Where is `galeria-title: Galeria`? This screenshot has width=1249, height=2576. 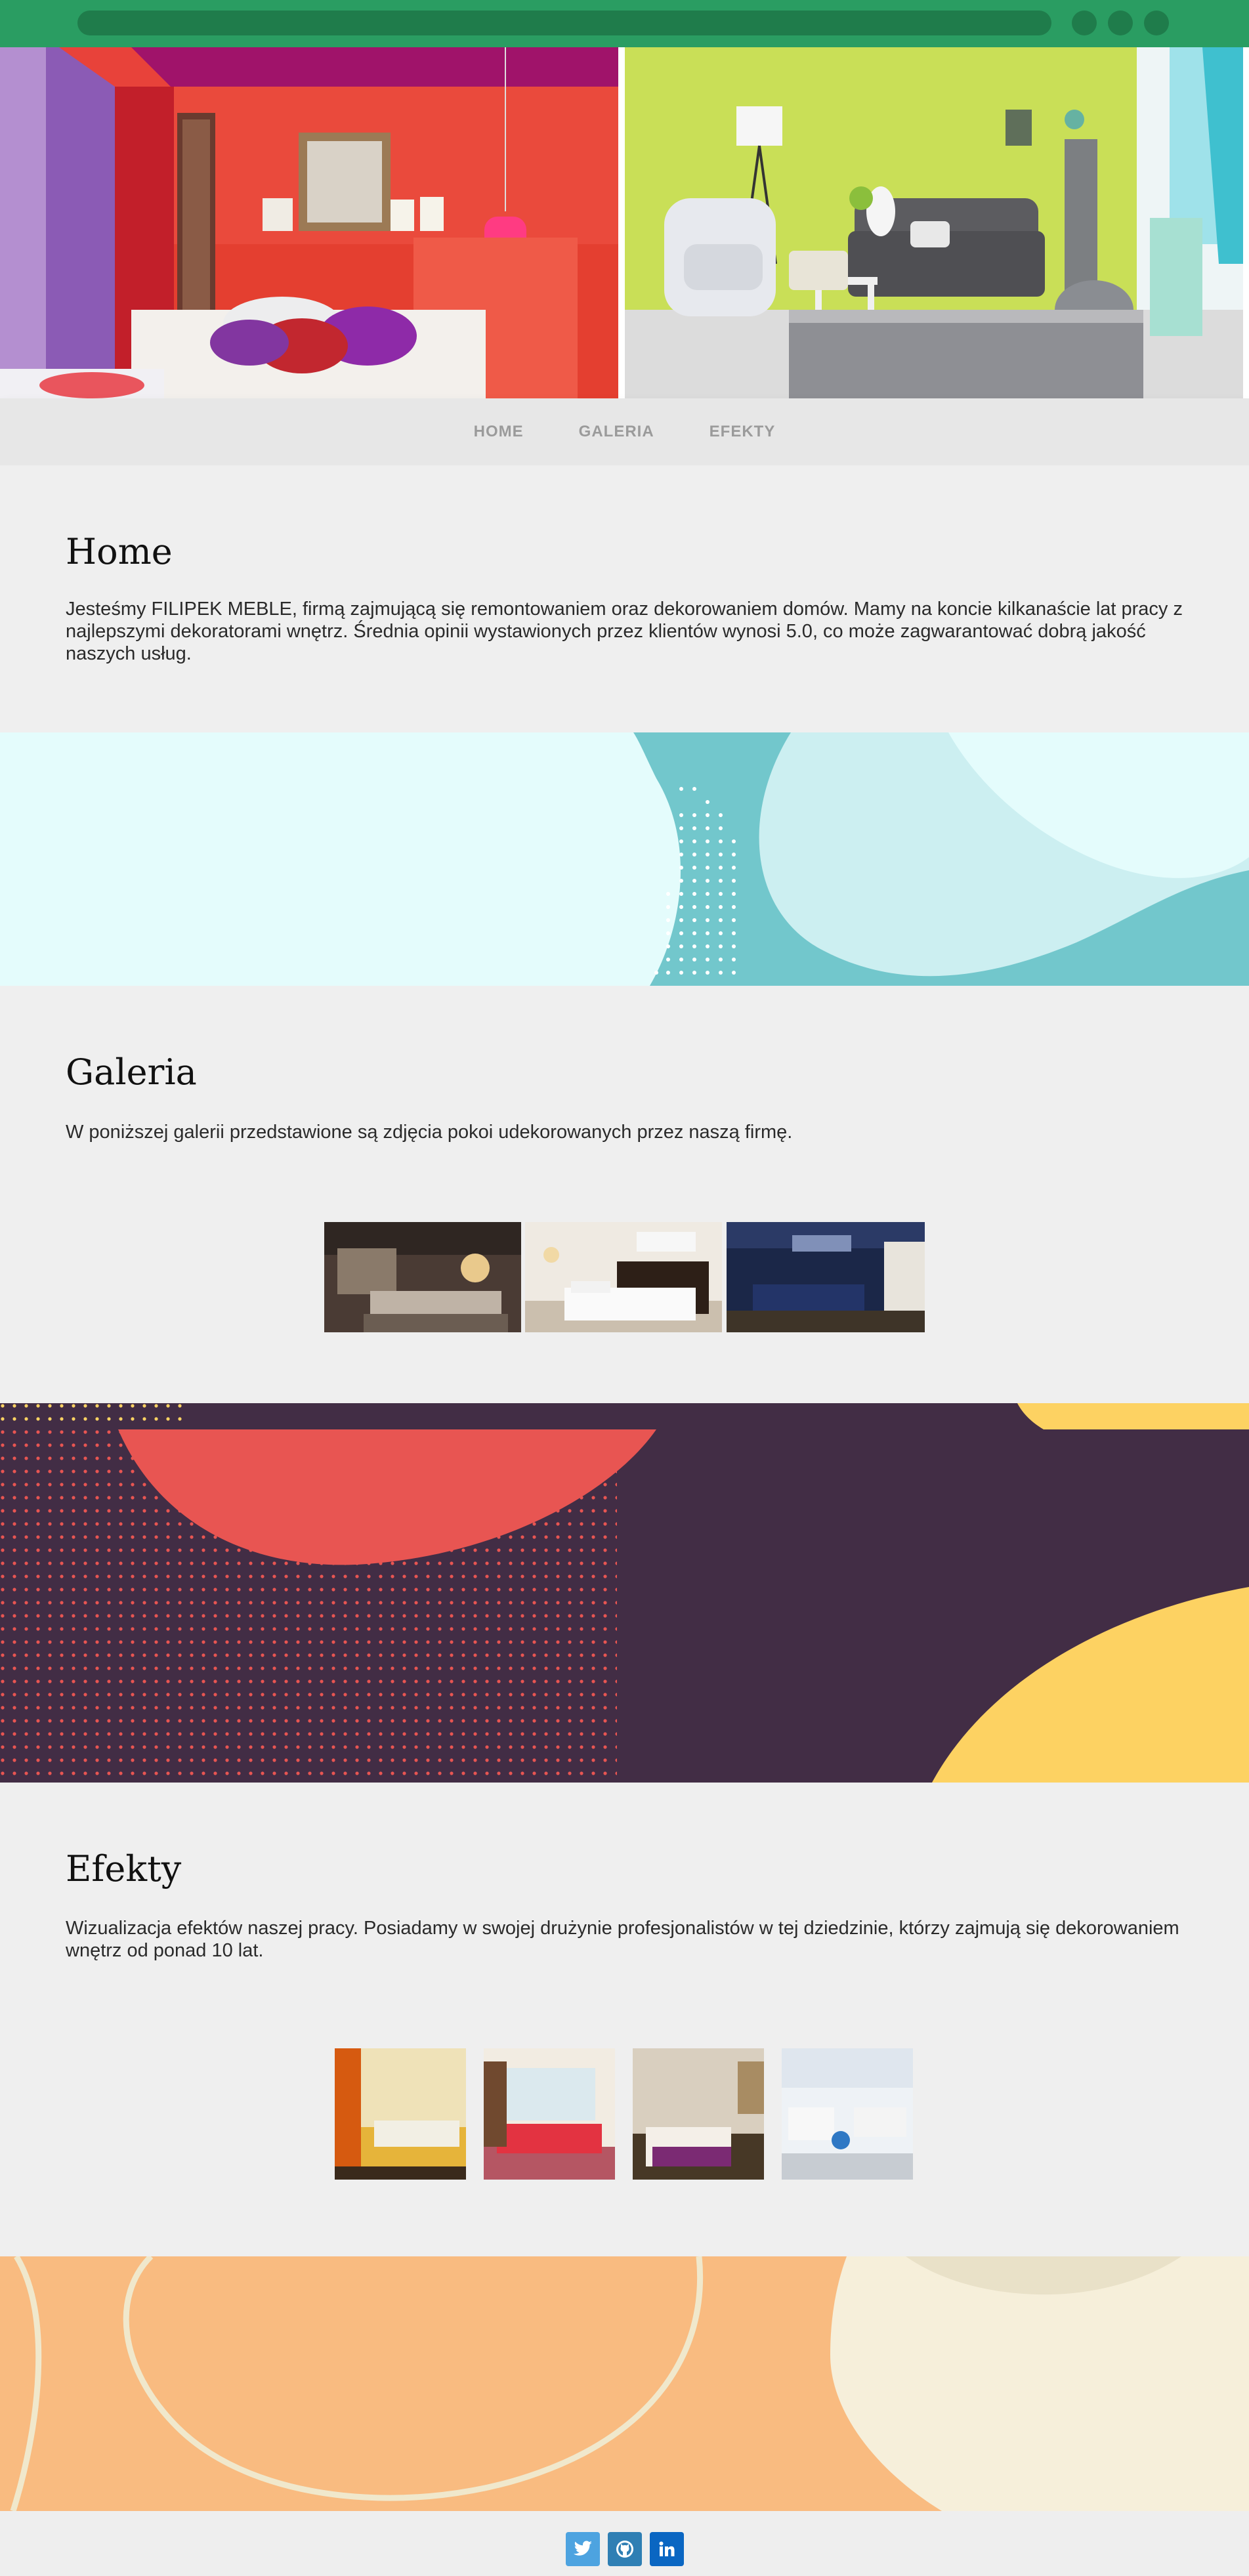
galeria-title: Galeria is located at coordinates (131, 1072).